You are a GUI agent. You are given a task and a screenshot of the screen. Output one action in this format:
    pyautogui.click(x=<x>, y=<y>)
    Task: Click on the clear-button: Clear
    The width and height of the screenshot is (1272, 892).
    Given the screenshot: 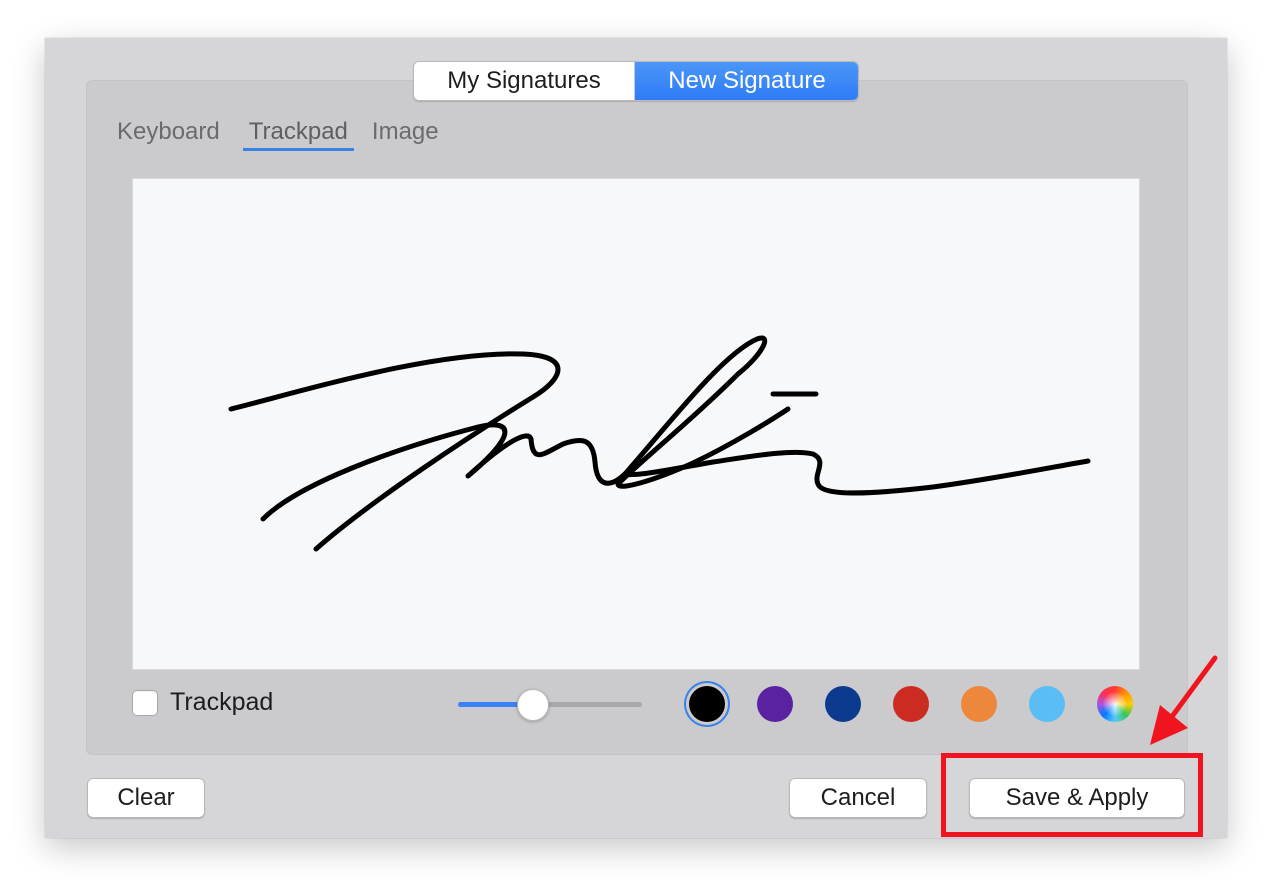 What is the action you would take?
    pyautogui.click(x=146, y=798)
    